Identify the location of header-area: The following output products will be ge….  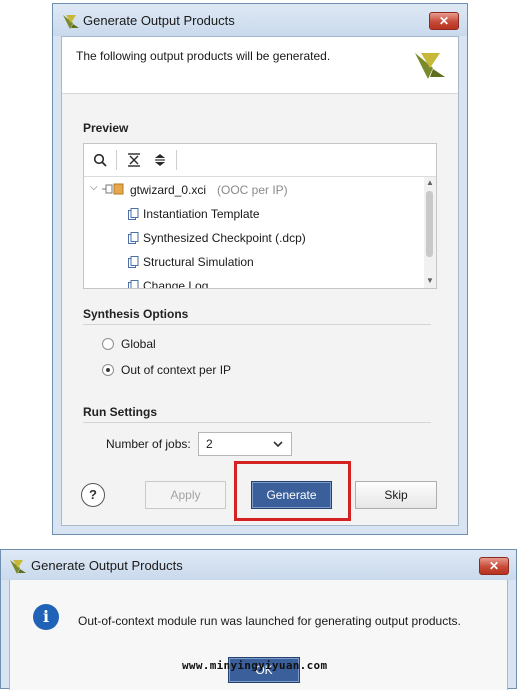
(260, 65).